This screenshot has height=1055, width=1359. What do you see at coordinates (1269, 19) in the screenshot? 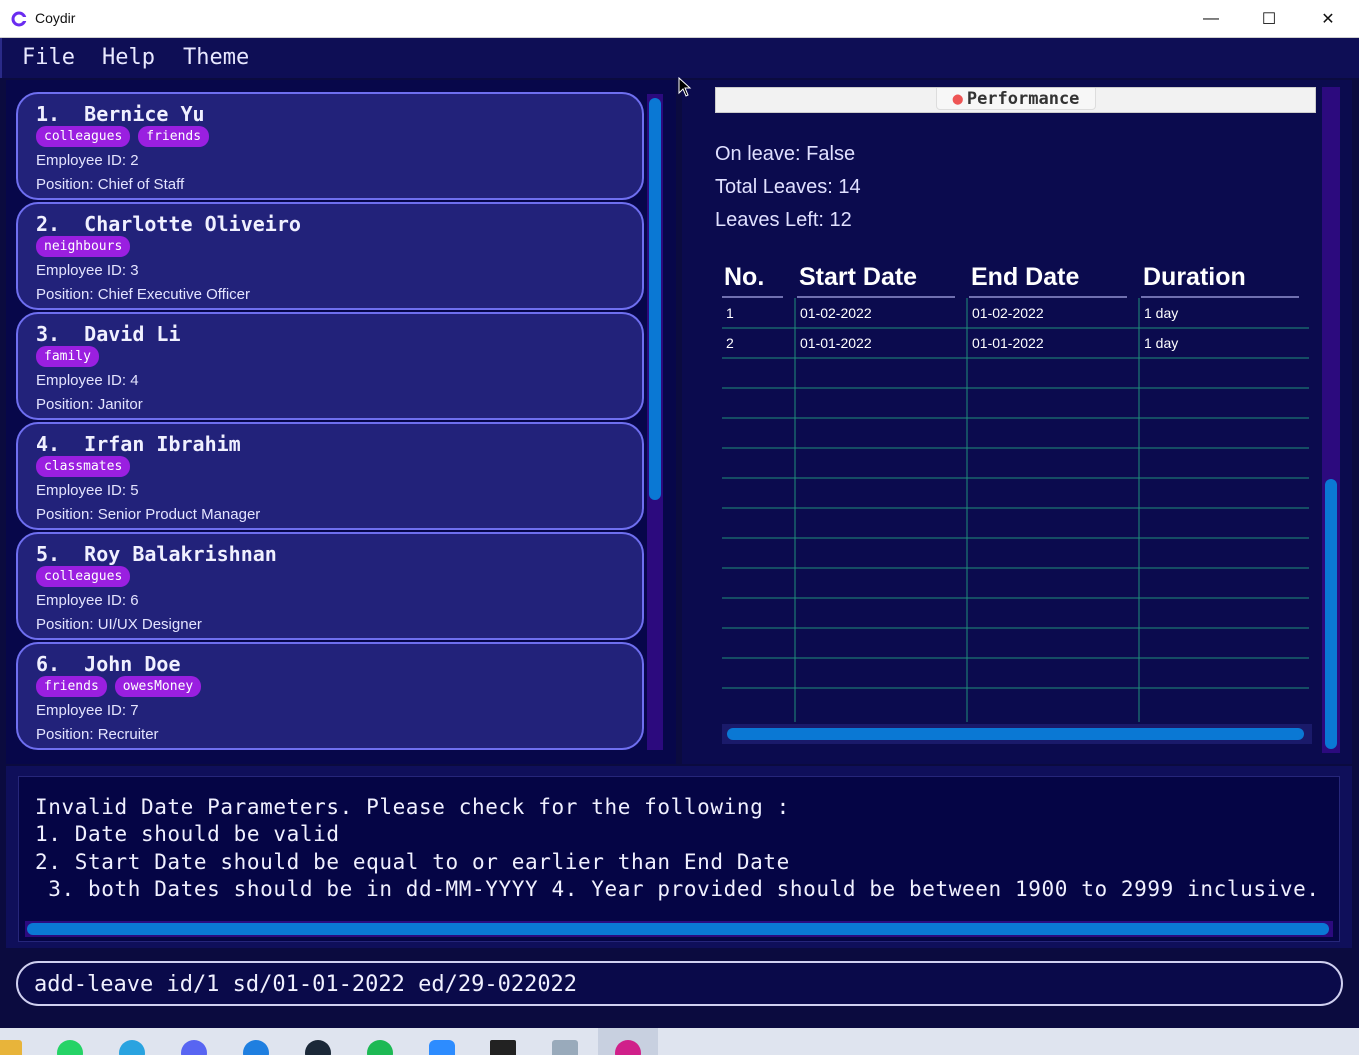
I see `maximize-button: ☐` at bounding box center [1269, 19].